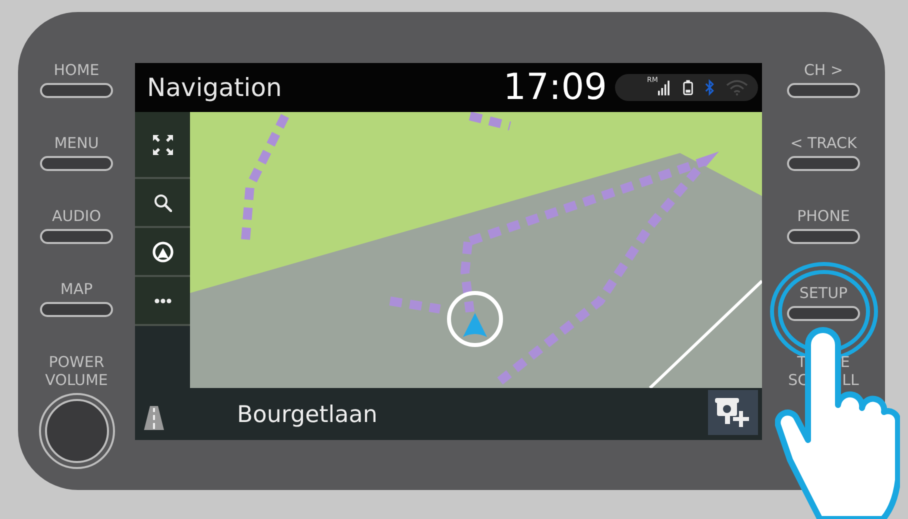 This screenshot has width=908, height=519. Describe the element at coordinates (77, 216) in the screenshot. I see `button-label: AUDIO` at that location.